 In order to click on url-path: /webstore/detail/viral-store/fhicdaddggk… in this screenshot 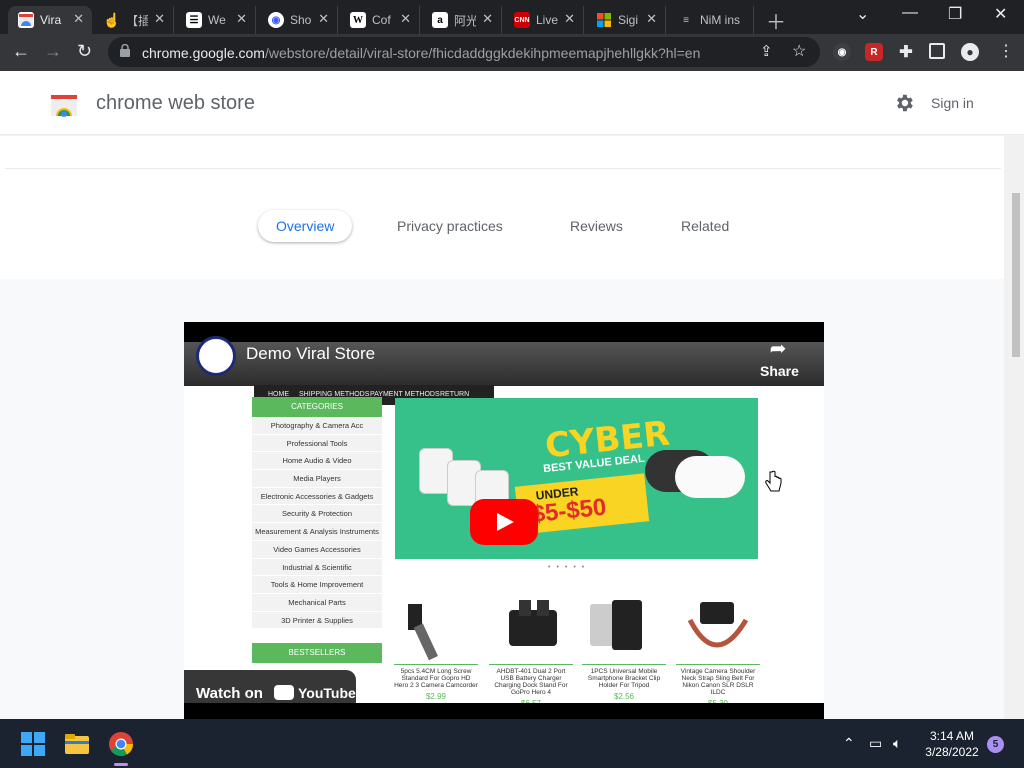, I will do `click(482, 53)`.